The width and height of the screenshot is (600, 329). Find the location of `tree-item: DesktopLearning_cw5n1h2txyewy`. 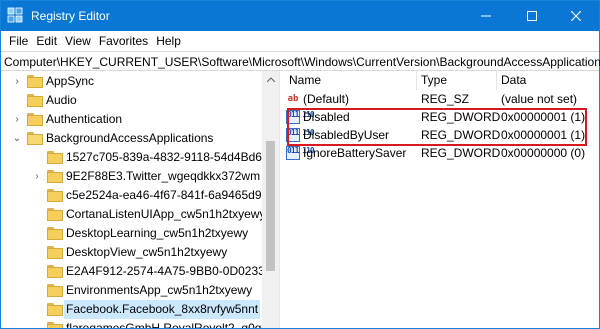

tree-item: DesktopLearning_cw5n1h2txyewy is located at coordinates (131, 233).